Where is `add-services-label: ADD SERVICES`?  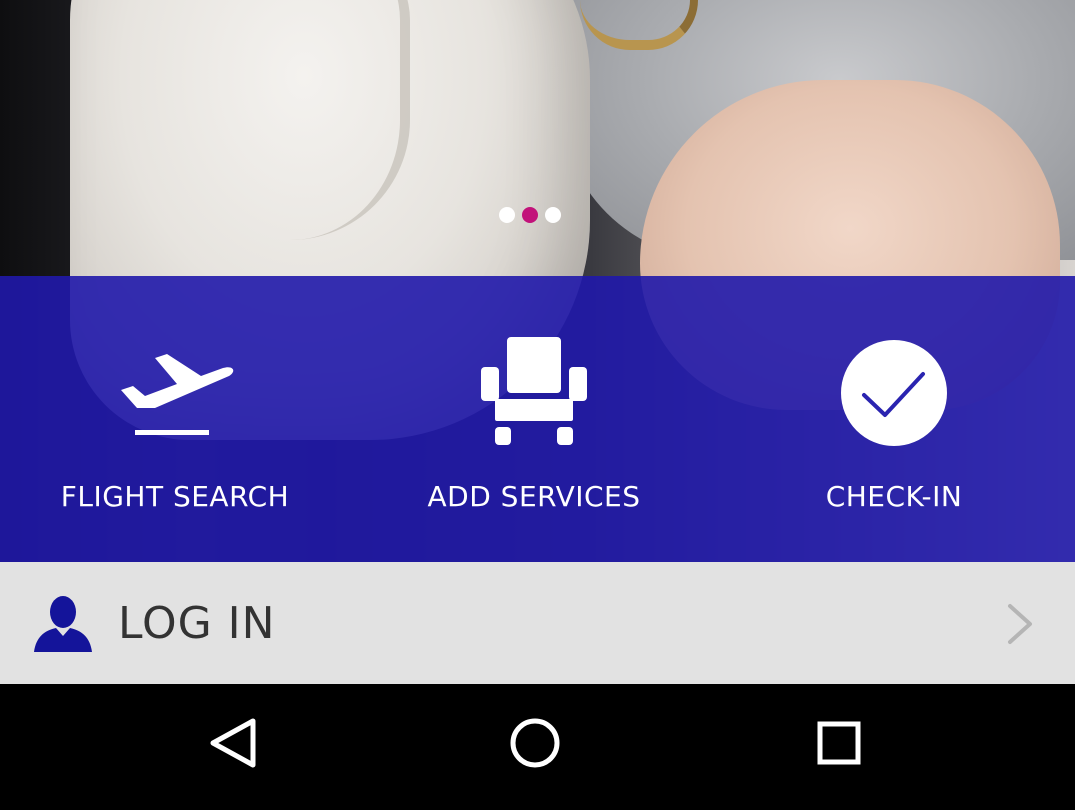
add-services-label: ADD SERVICES is located at coordinates (534, 496).